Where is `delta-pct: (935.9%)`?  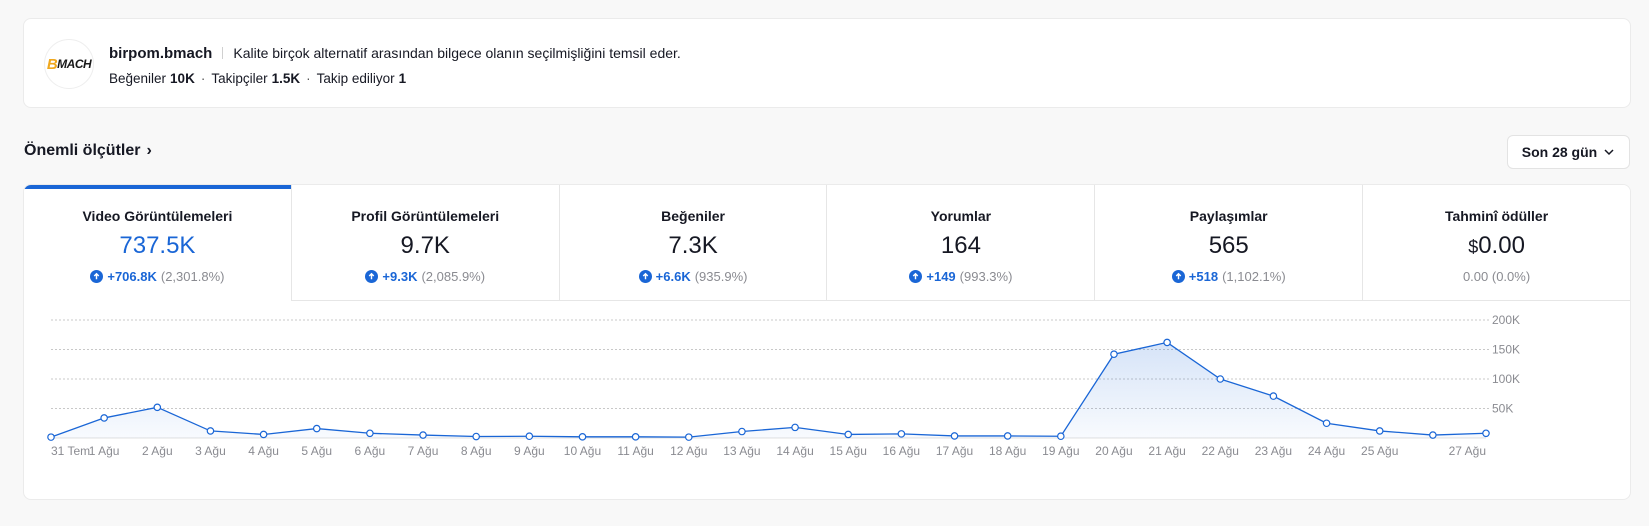 delta-pct: (935.9%) is located at coordinates (721, 276).